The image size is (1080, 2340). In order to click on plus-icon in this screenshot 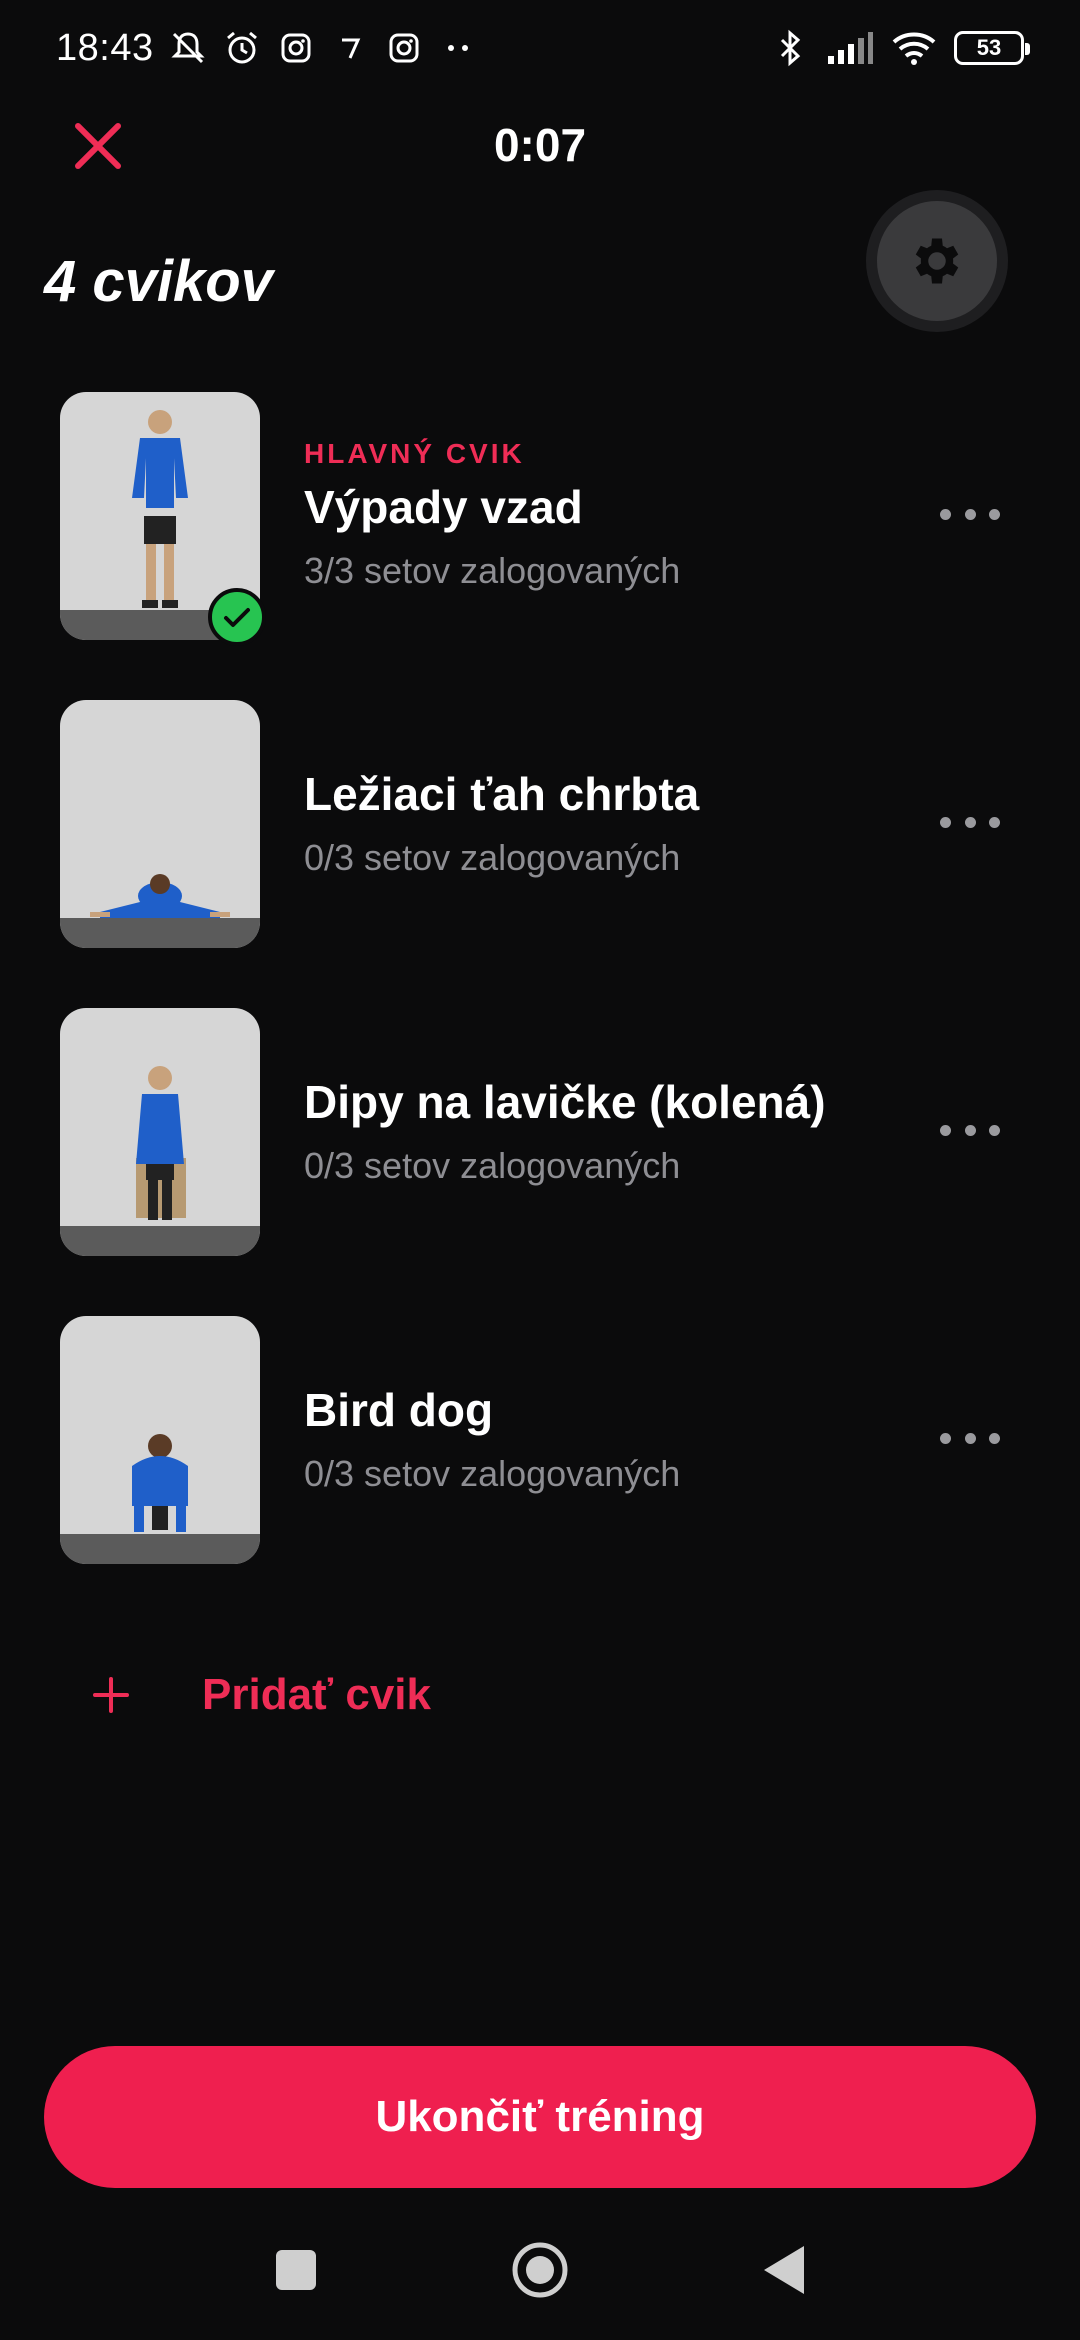, I will do `click(111, 1695)`.